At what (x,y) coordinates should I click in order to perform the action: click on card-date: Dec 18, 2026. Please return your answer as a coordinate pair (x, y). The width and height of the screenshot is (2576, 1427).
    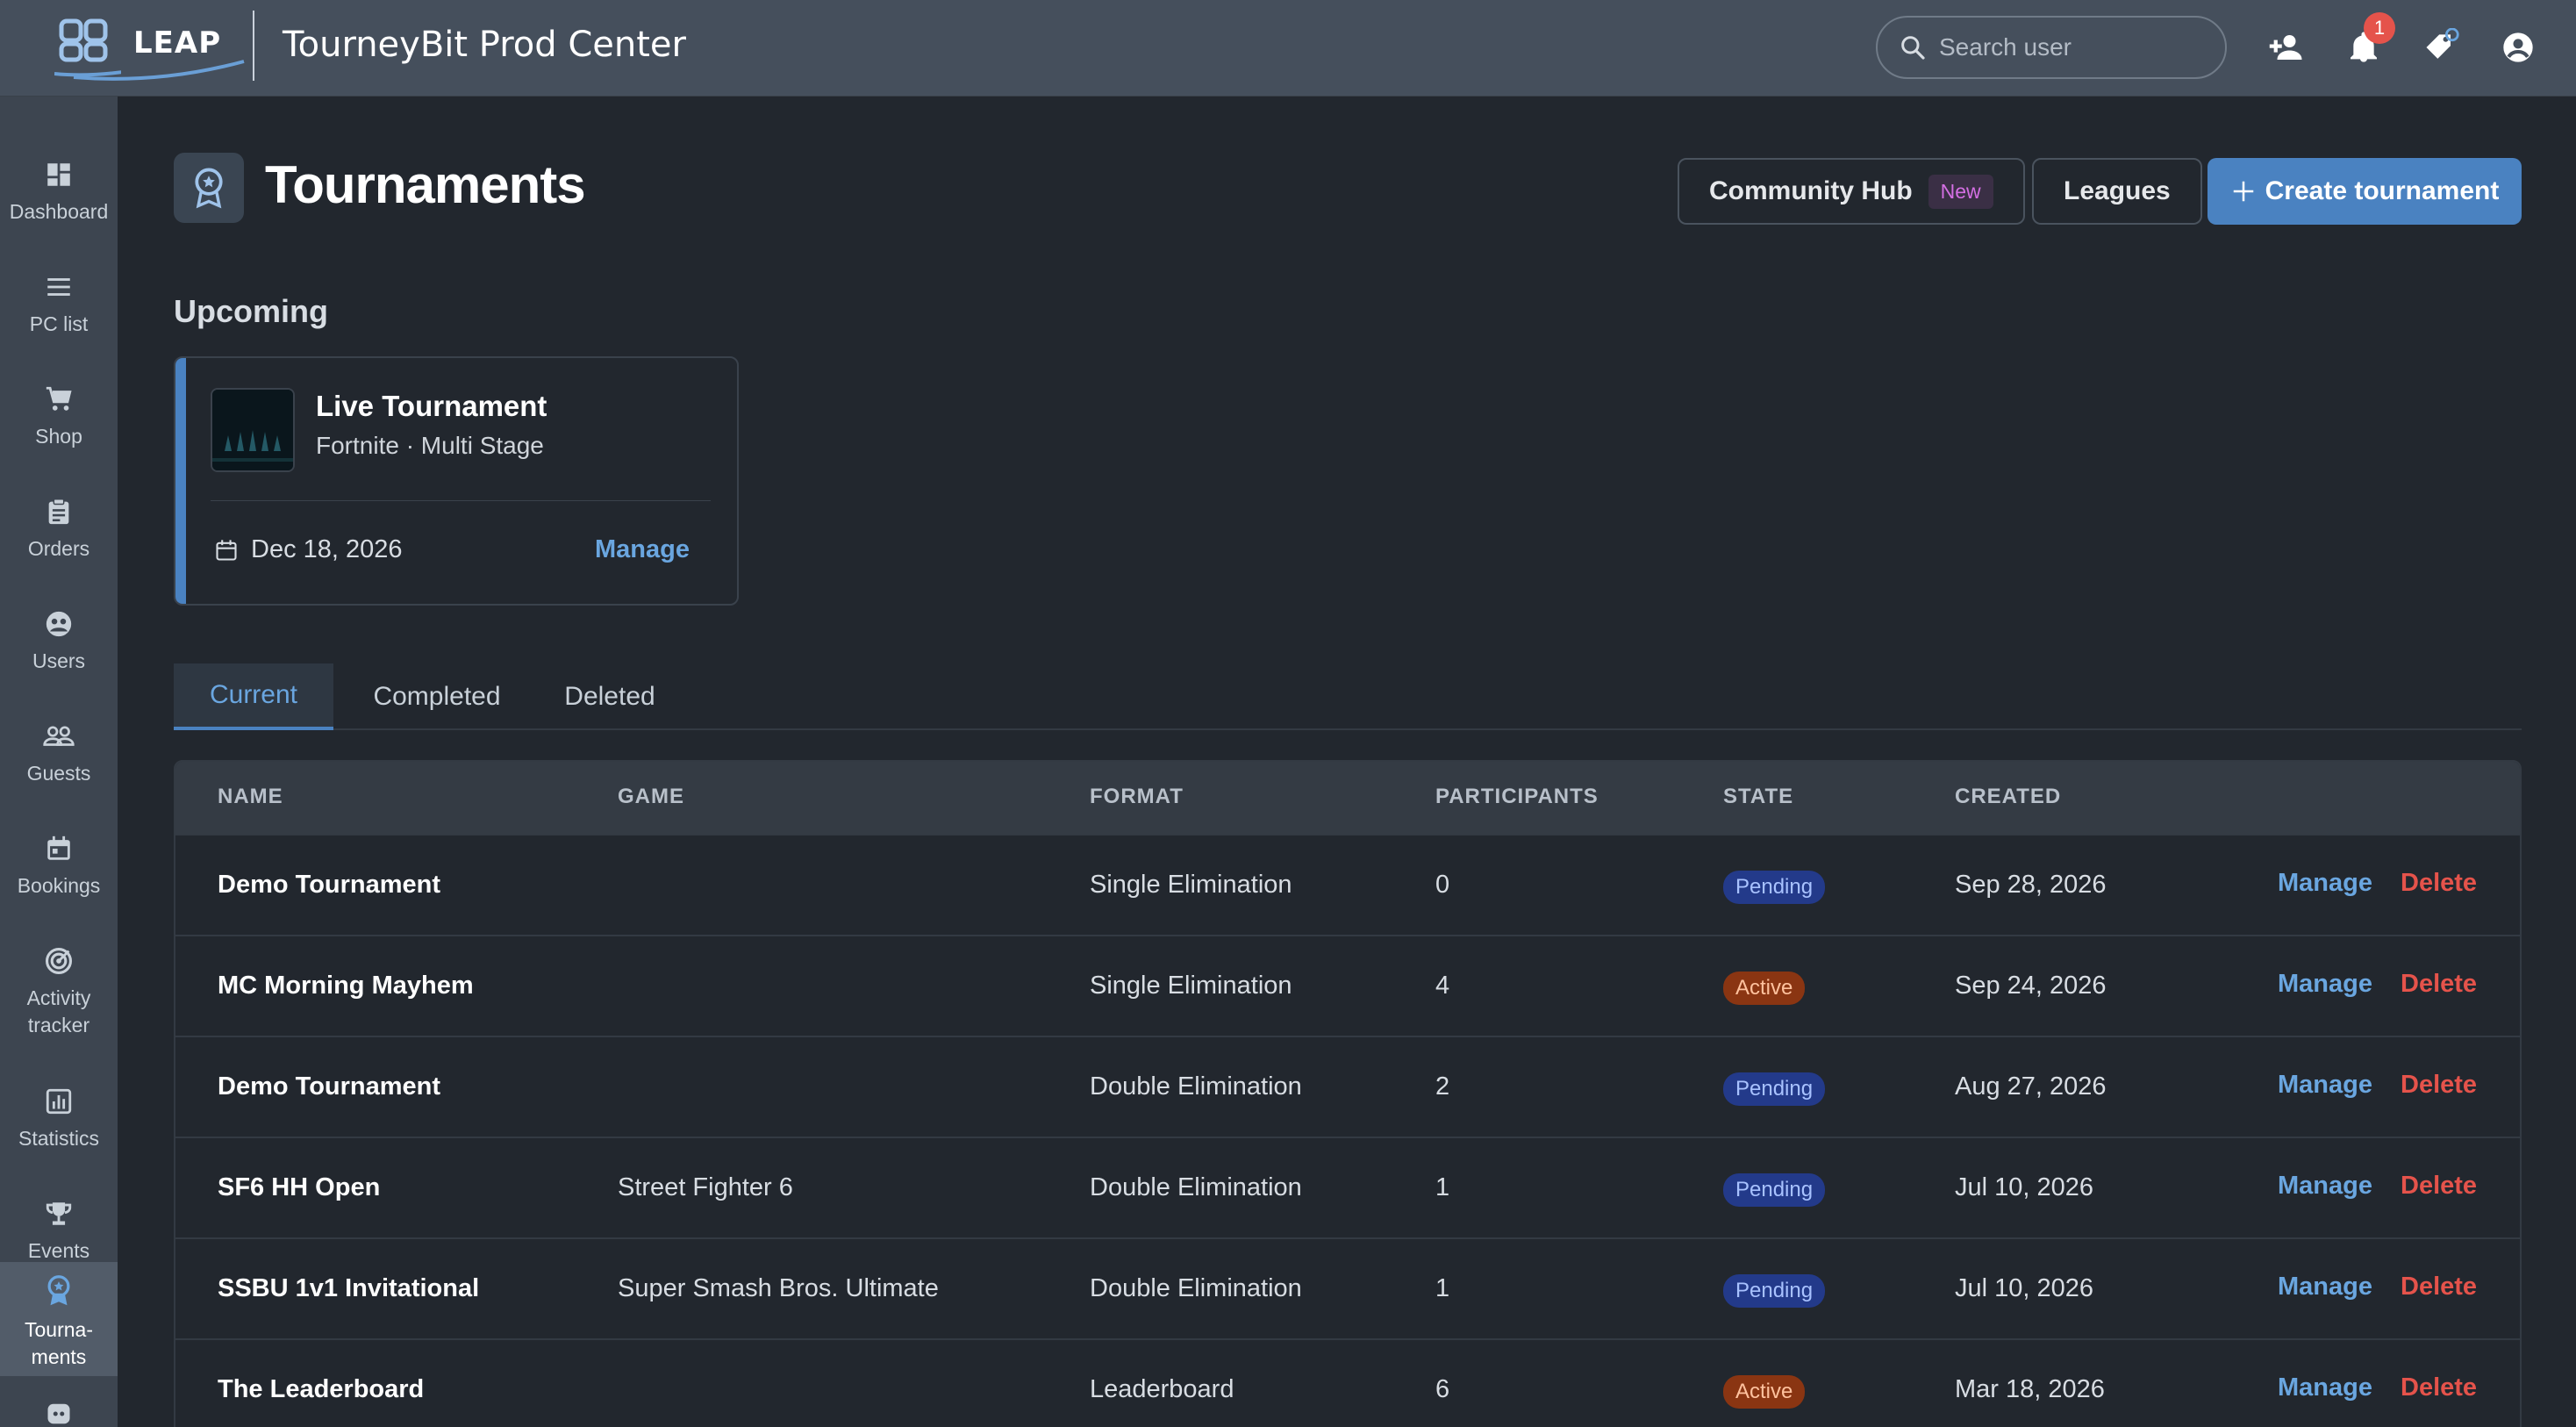
    Looking at the image, I should click on (308, 549).